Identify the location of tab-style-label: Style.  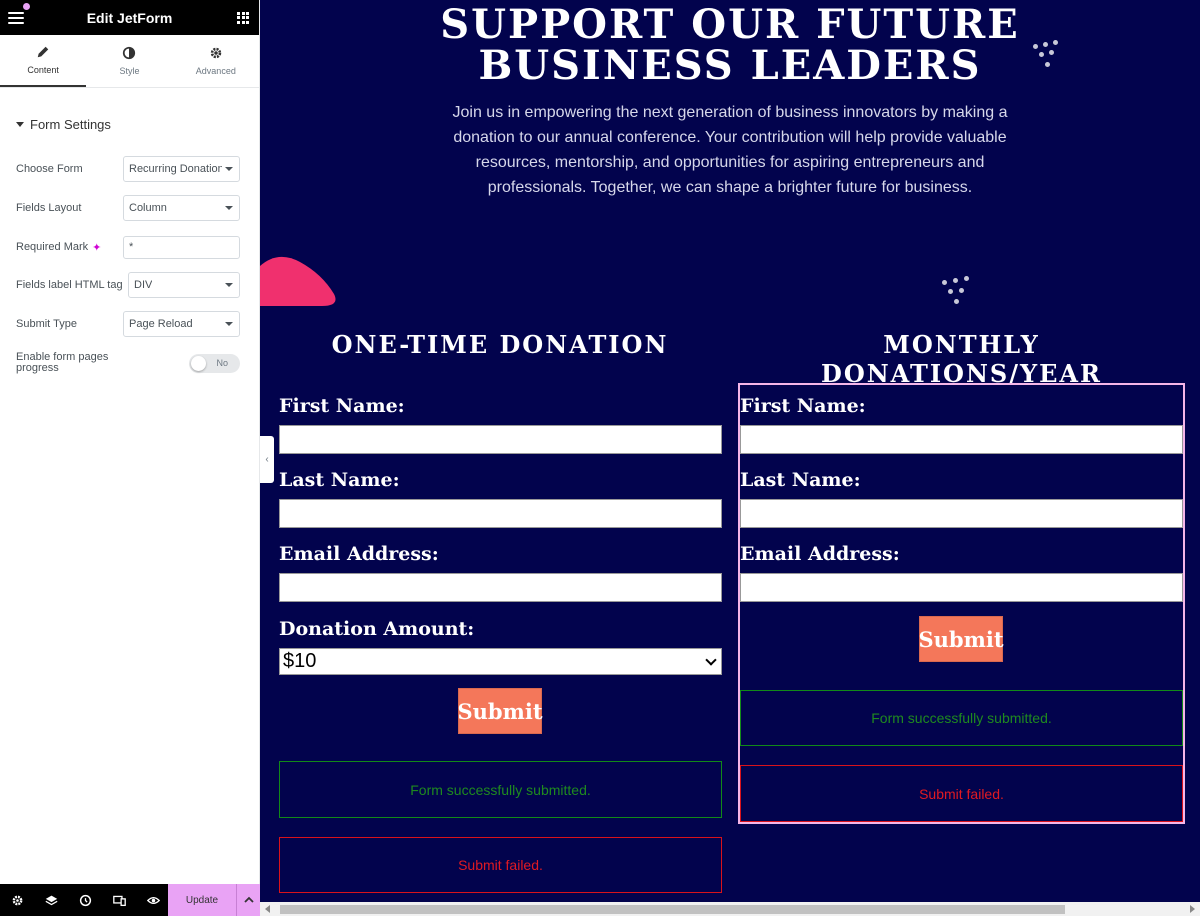
(129, 71).